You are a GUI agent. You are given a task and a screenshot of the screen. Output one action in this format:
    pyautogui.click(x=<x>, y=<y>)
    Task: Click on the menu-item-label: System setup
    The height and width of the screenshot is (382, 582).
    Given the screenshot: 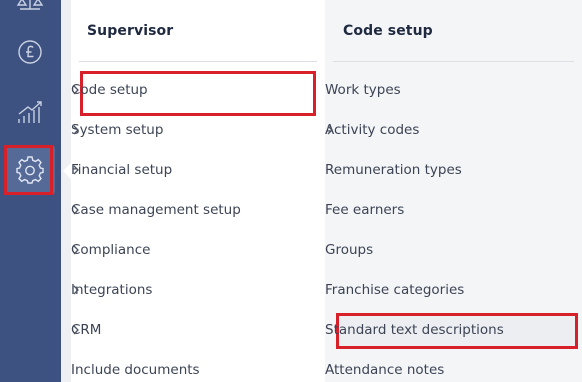 What is the action you would take?
    pyautogui.click(x=117, y=130)
    